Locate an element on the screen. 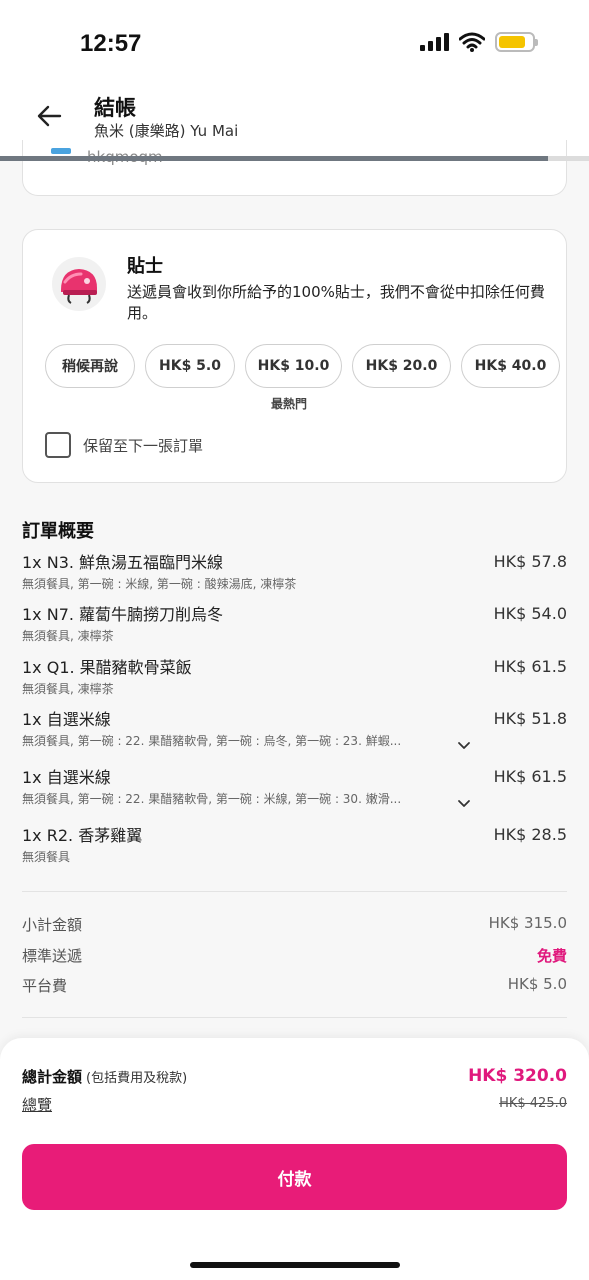  delivery-value: 免費 is located at coordinates (551, 956).